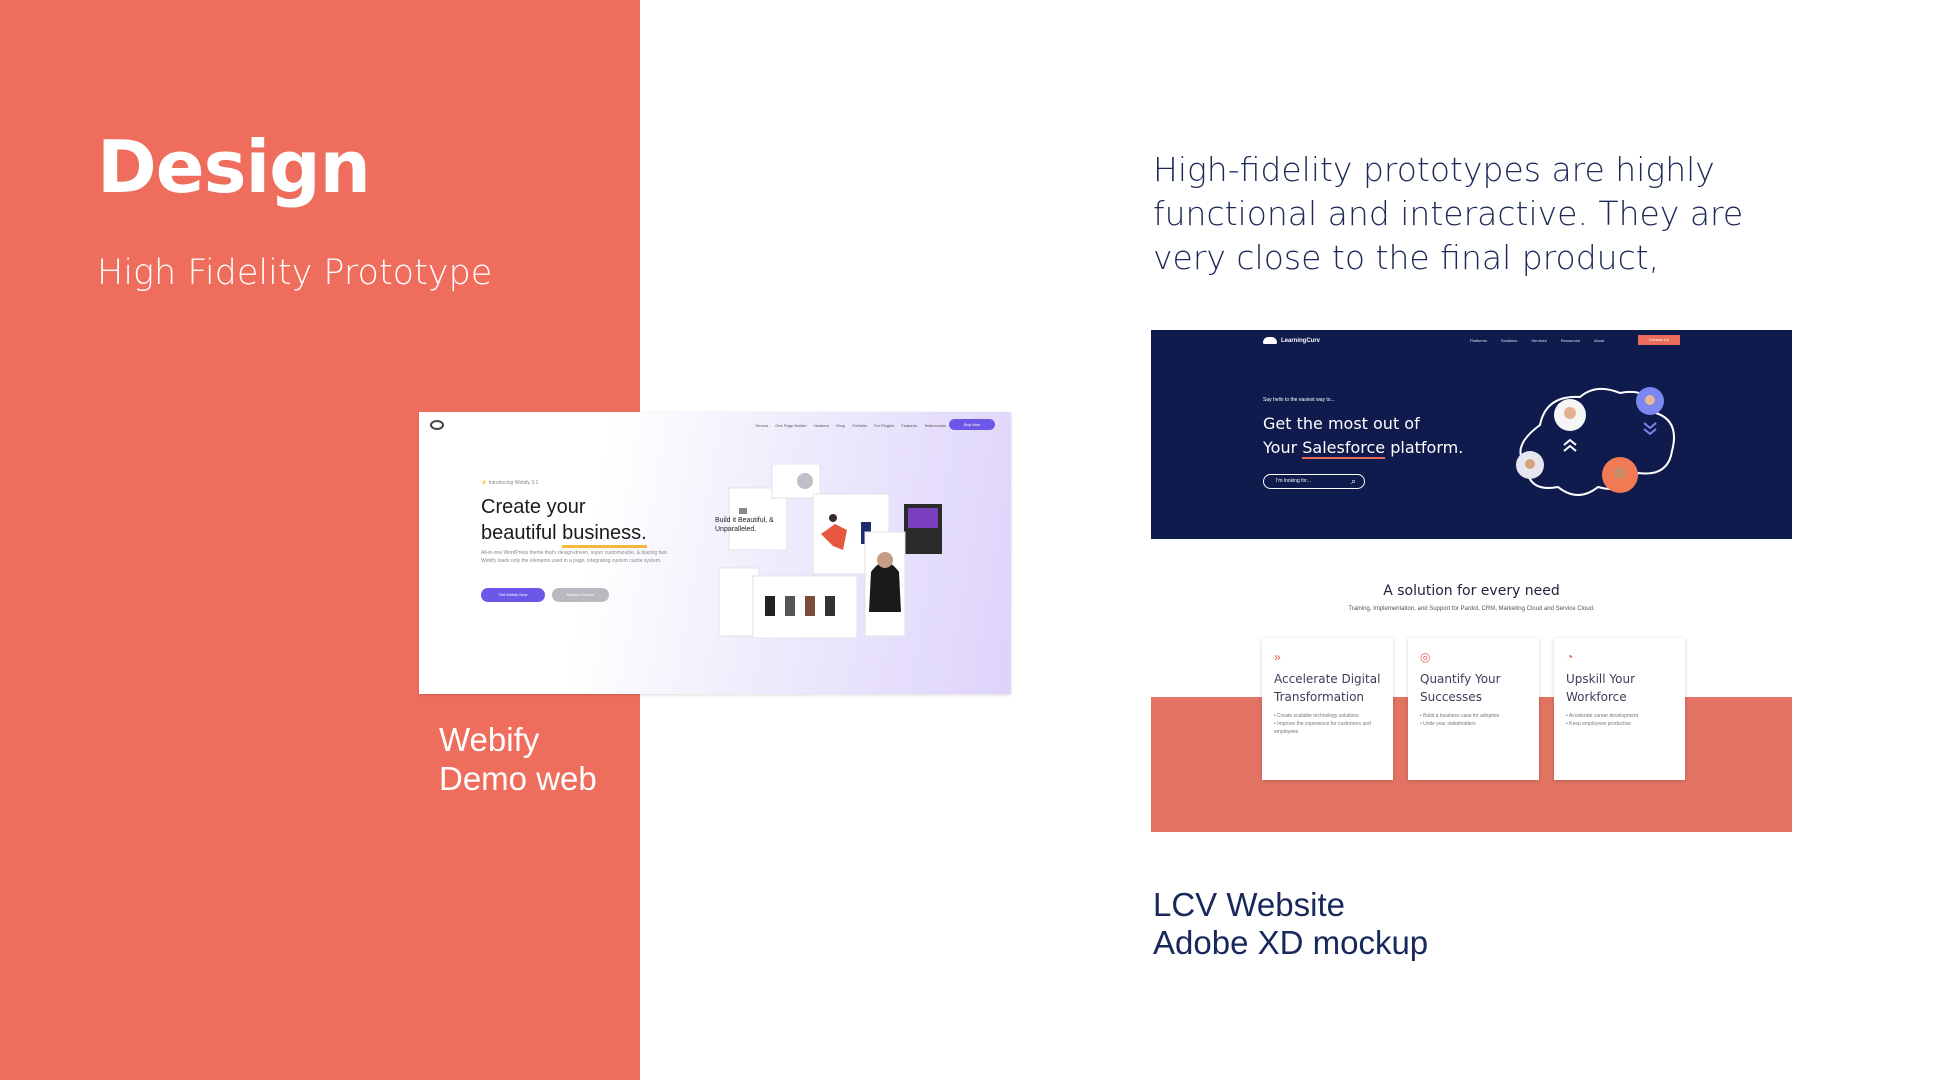 The height and width of the screenshot is (1080, 1938). Describe the element at coordinates (1316, 716) in the screenshot. I see `solution-bullet: • Create scalable technology solutions` at that location.